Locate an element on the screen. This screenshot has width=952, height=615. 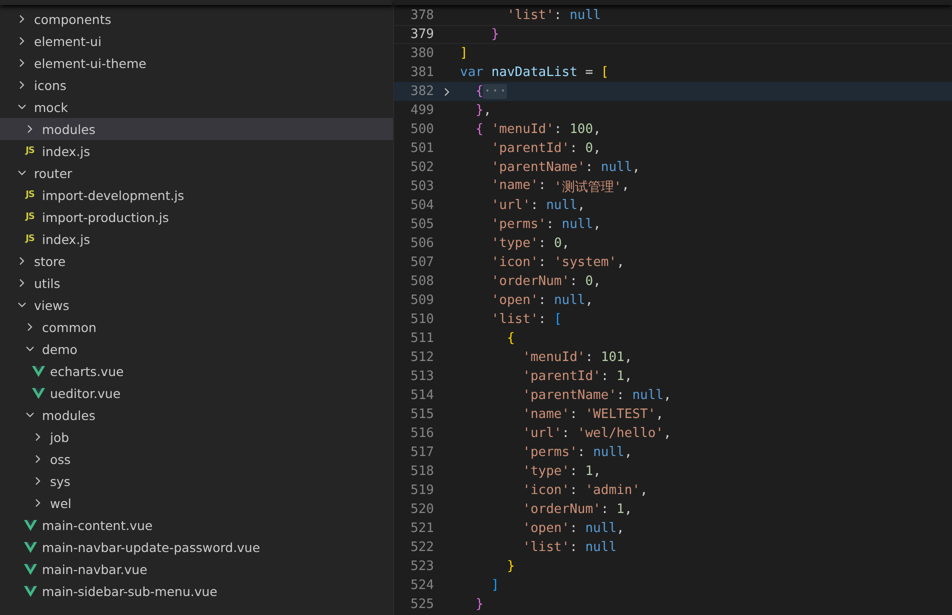
code-line: 'icon': 'admin', is located at coordinates (585, 490).